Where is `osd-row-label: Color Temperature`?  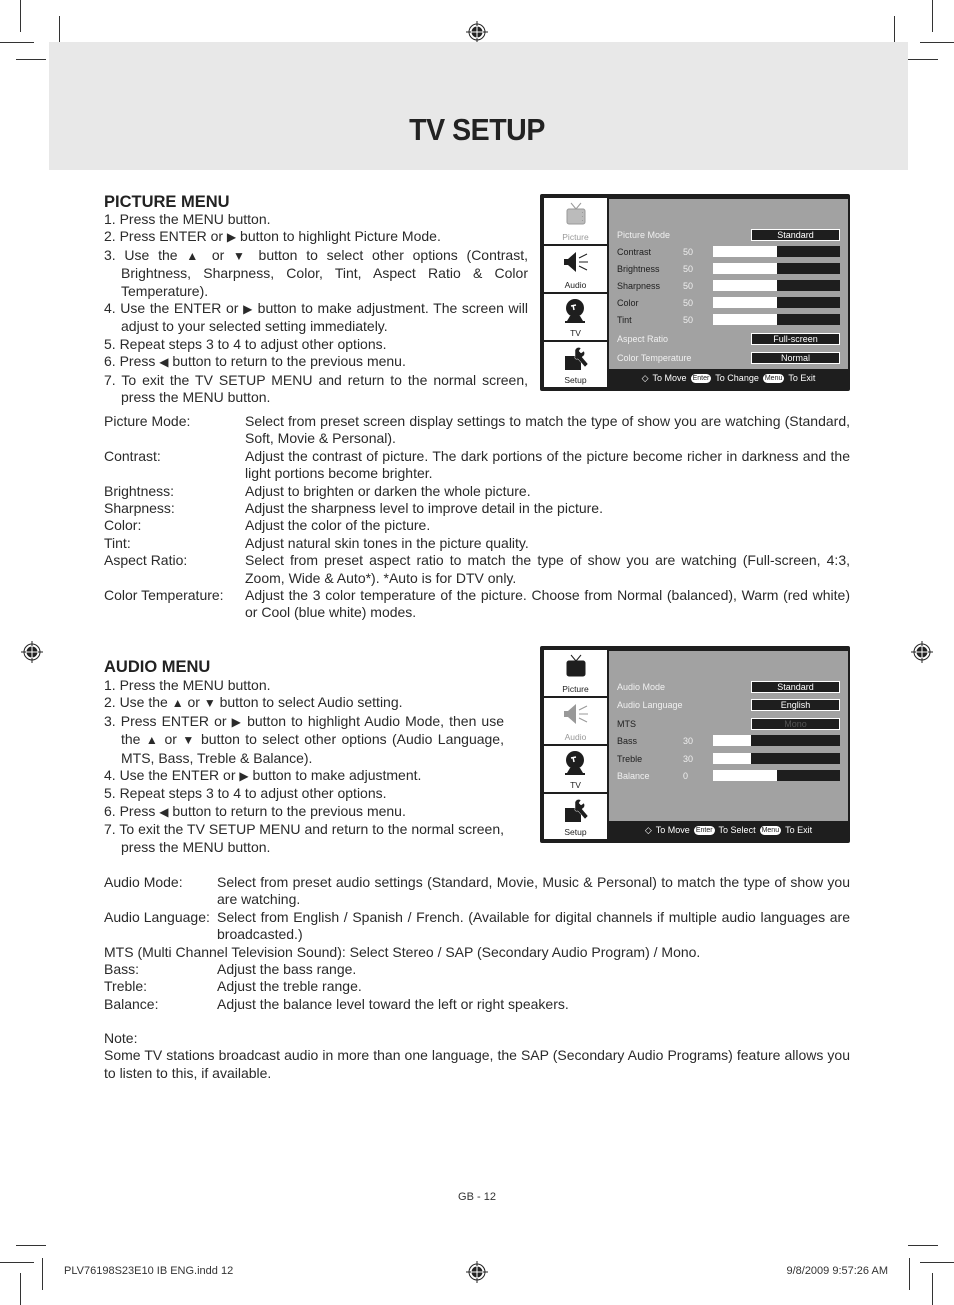
osd-row-label: Color Temperature is located at coordinates (654, 358).